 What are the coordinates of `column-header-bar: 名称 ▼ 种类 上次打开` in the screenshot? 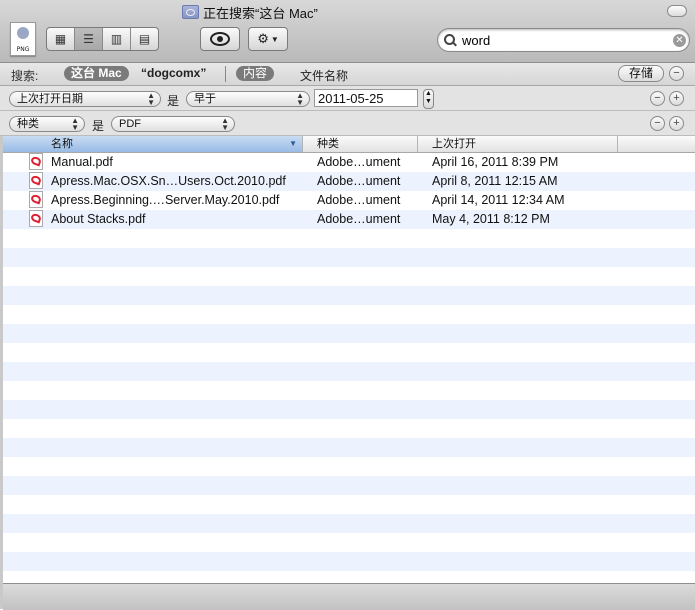 It's located at (349, 144).